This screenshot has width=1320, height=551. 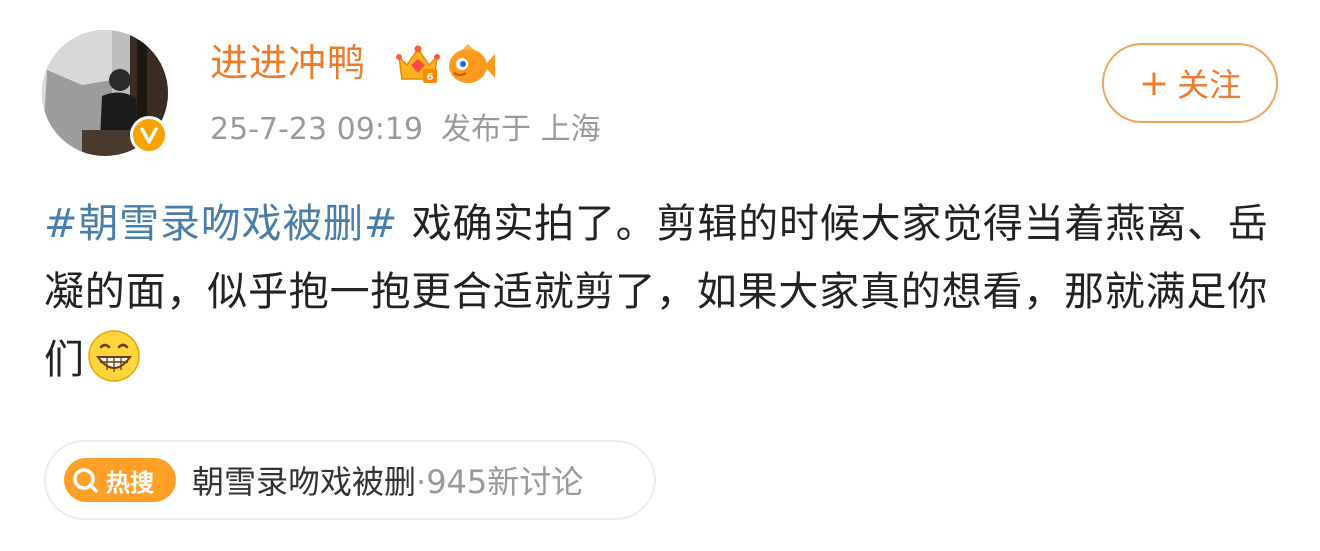 I want to click on search-q-icon, so click(x=85, y=480).